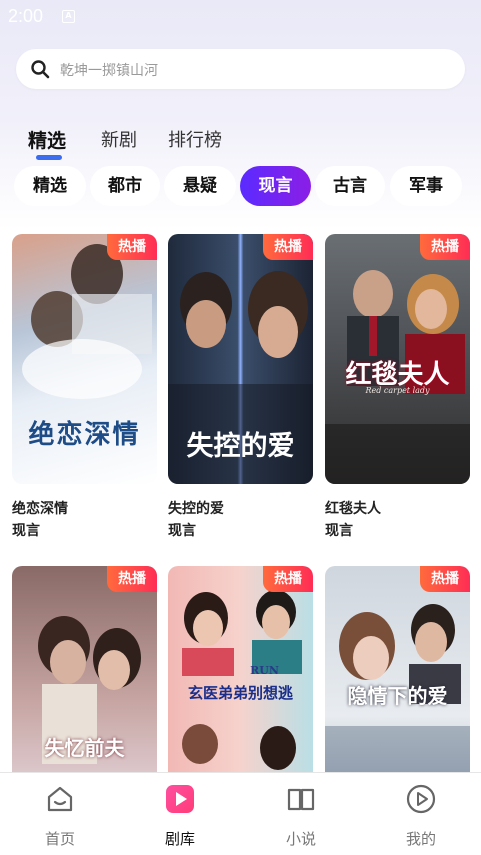 The width and height of the screenshot is (481, 855). Describe the element at coordinates (200, 186) in the screenshot. I see `category-suspense: 悬疑` at that location.